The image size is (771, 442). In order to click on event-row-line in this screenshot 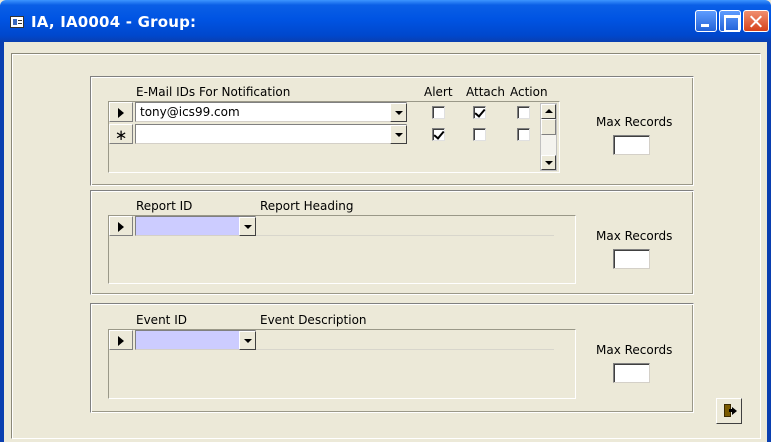, I will do `click(405, 349)`.